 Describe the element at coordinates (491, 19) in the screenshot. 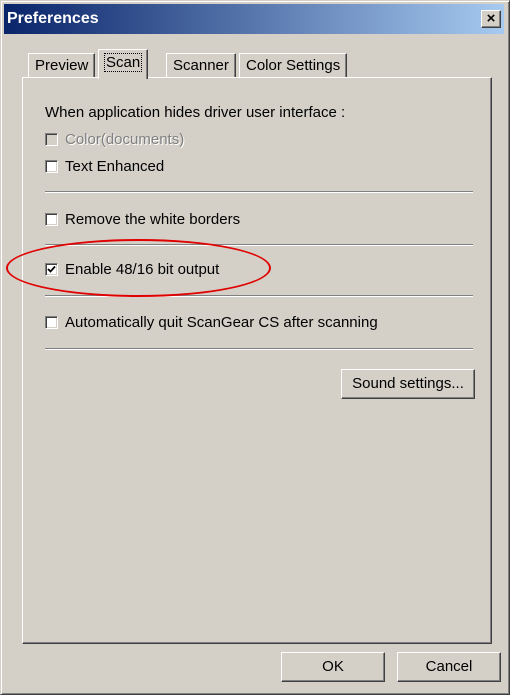

I see `close-button: ×` at that location.